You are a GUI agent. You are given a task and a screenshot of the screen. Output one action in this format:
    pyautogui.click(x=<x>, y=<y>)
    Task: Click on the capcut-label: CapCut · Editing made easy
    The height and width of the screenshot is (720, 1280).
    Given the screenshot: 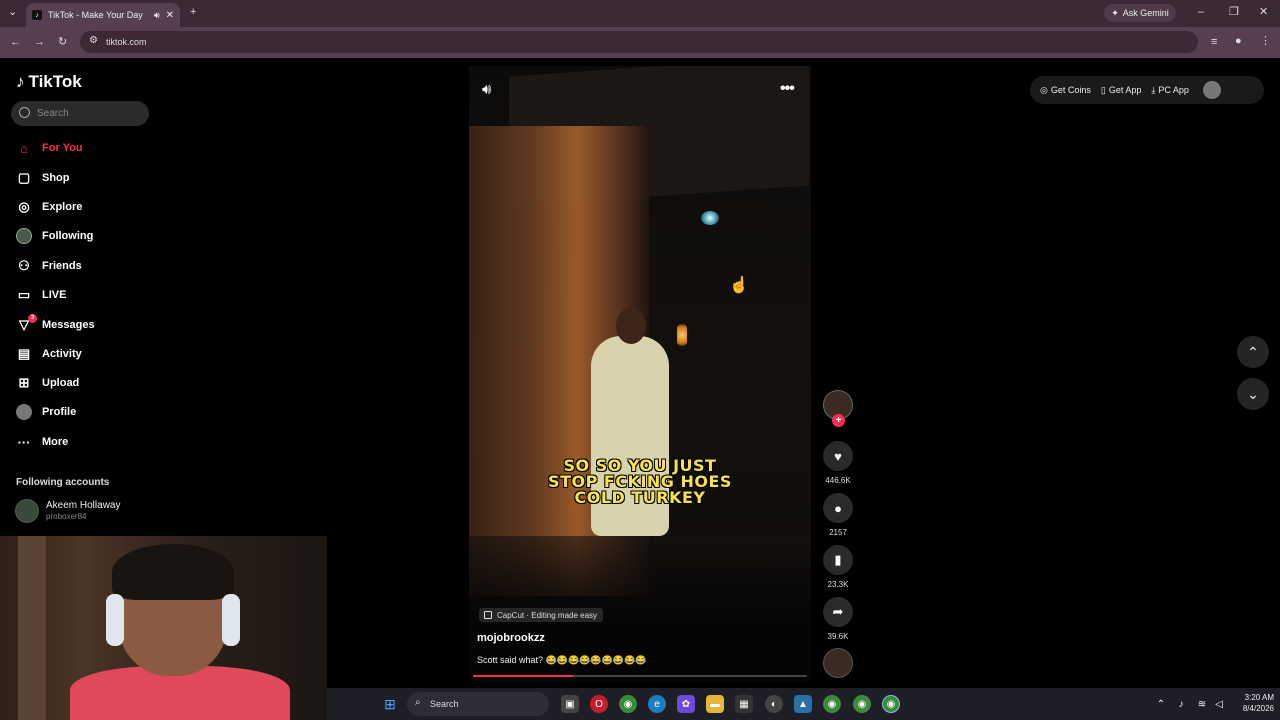 What is the action you would take?
    pyautogui.click(x=547, y=615)
    